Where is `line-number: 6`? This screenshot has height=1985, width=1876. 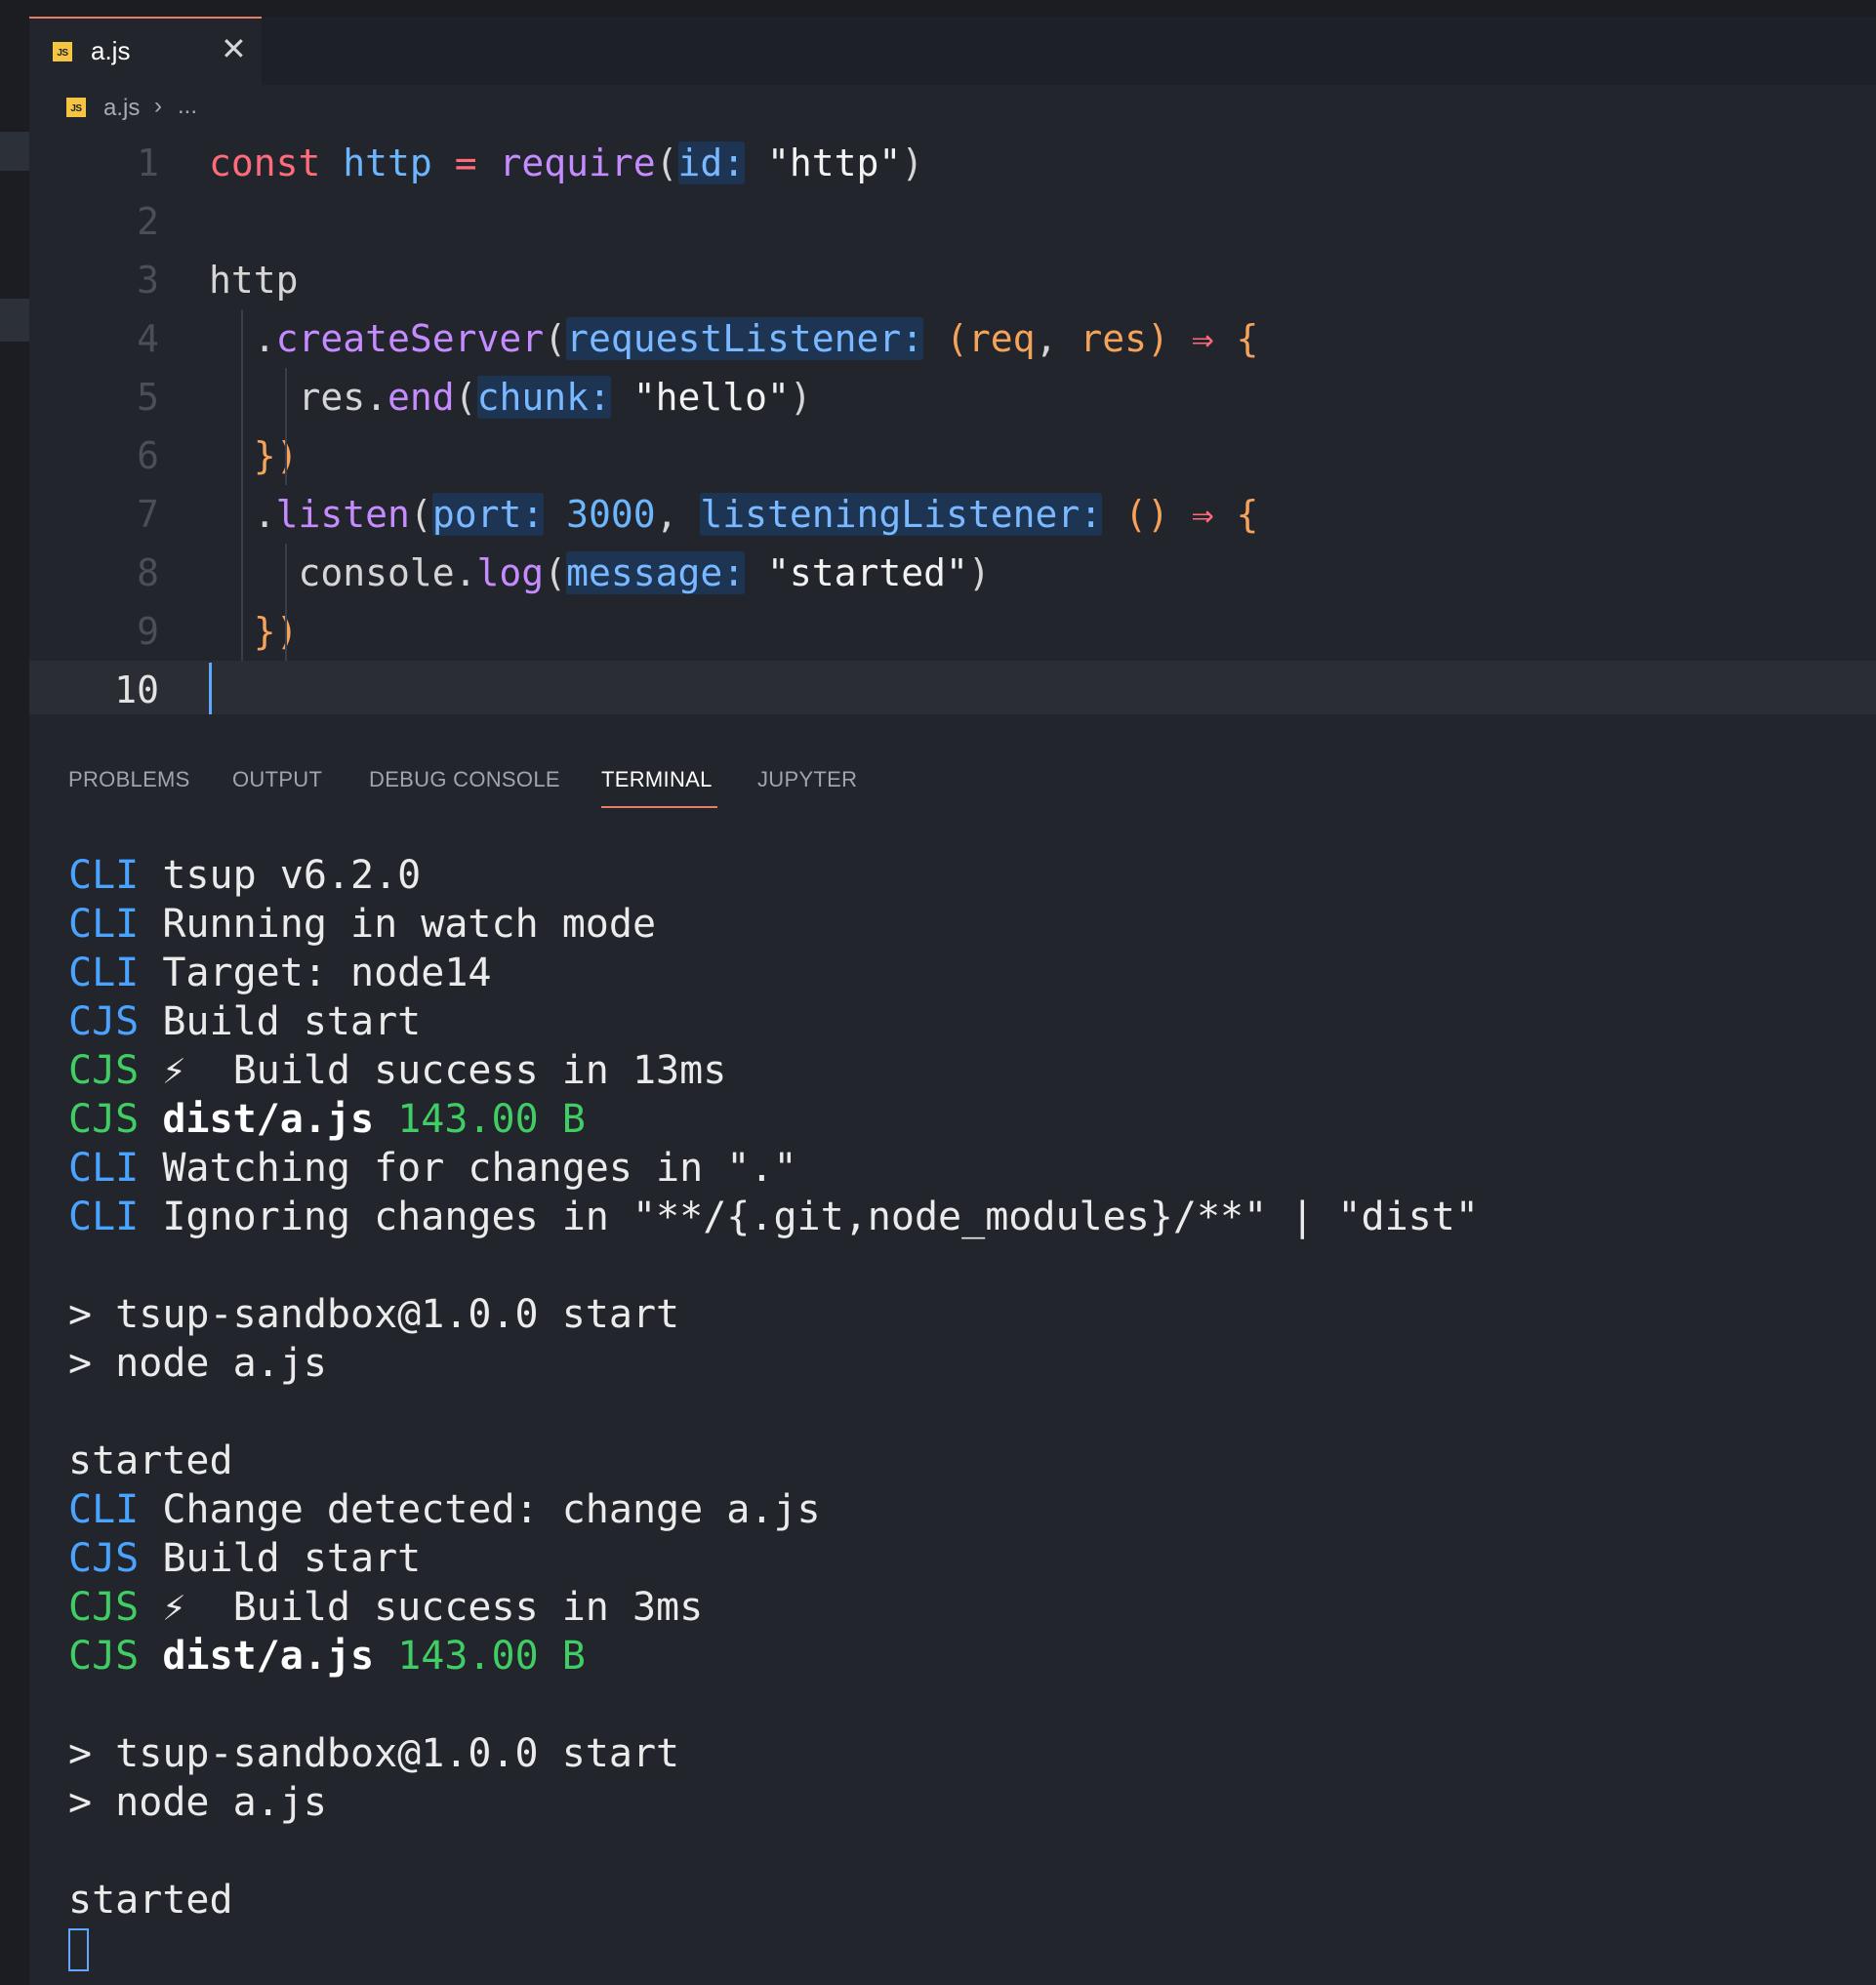
line-number: 6 is located at coordinates (148, 455).